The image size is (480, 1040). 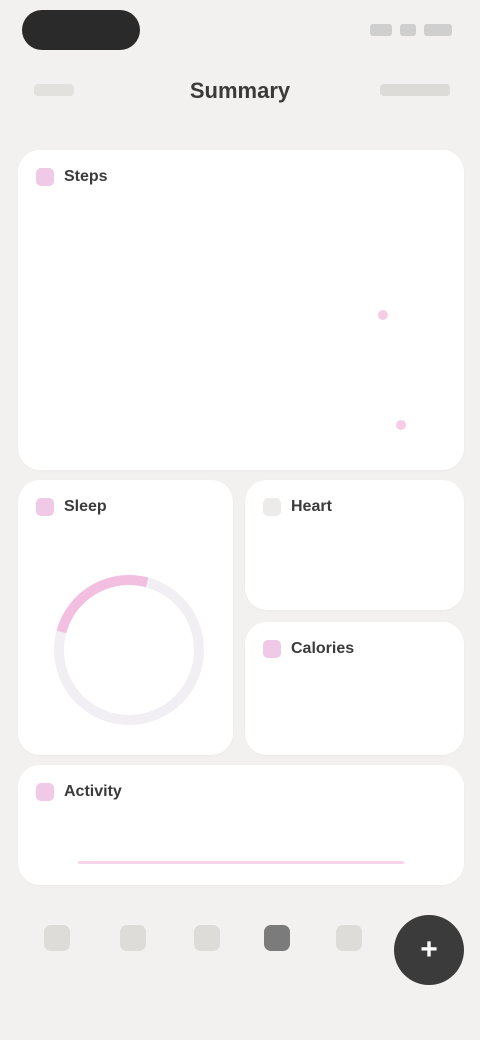 I want to click on chart-icon, so click(x=133, y=938).